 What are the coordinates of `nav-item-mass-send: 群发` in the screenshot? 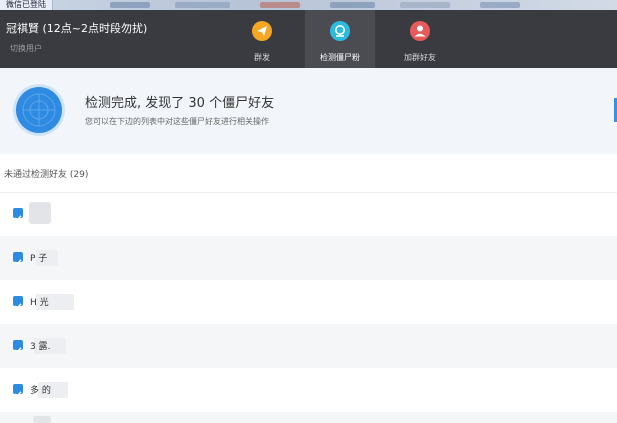 It's located at (262, 39).